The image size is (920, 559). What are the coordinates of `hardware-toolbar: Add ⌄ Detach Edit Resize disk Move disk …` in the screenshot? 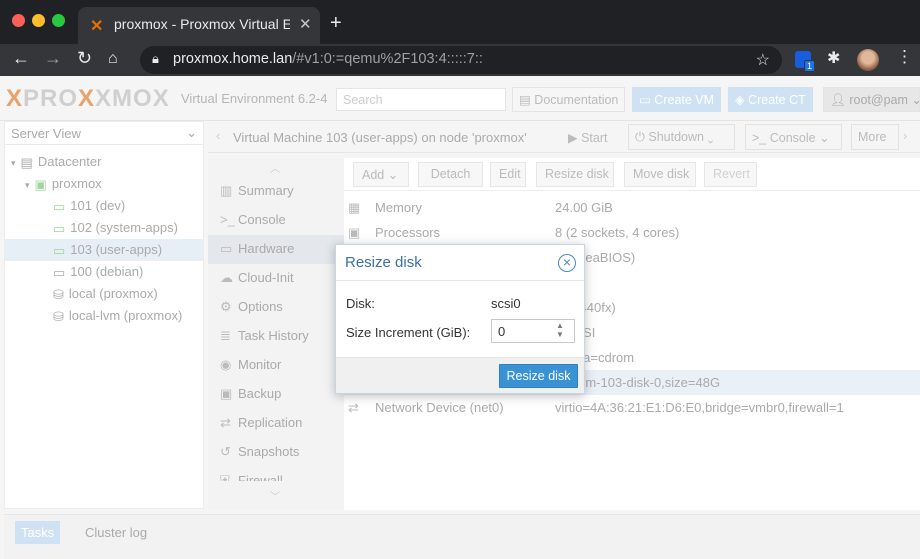 It's located at (632, 174).